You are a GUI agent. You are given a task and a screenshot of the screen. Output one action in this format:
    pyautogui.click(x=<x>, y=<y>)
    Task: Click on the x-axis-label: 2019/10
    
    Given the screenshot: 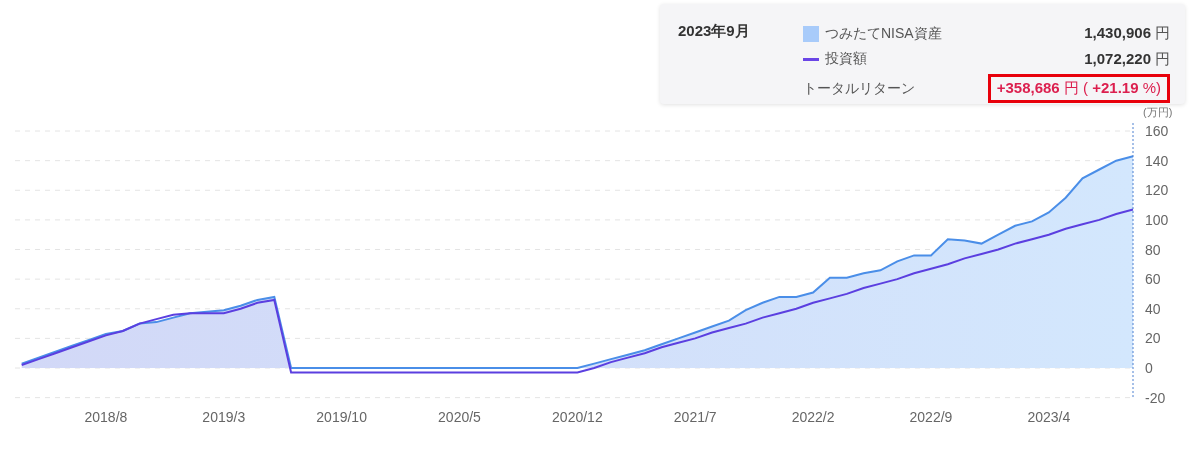 What is the action you would take?
    pyautogui.click(x=341, y=417)
    